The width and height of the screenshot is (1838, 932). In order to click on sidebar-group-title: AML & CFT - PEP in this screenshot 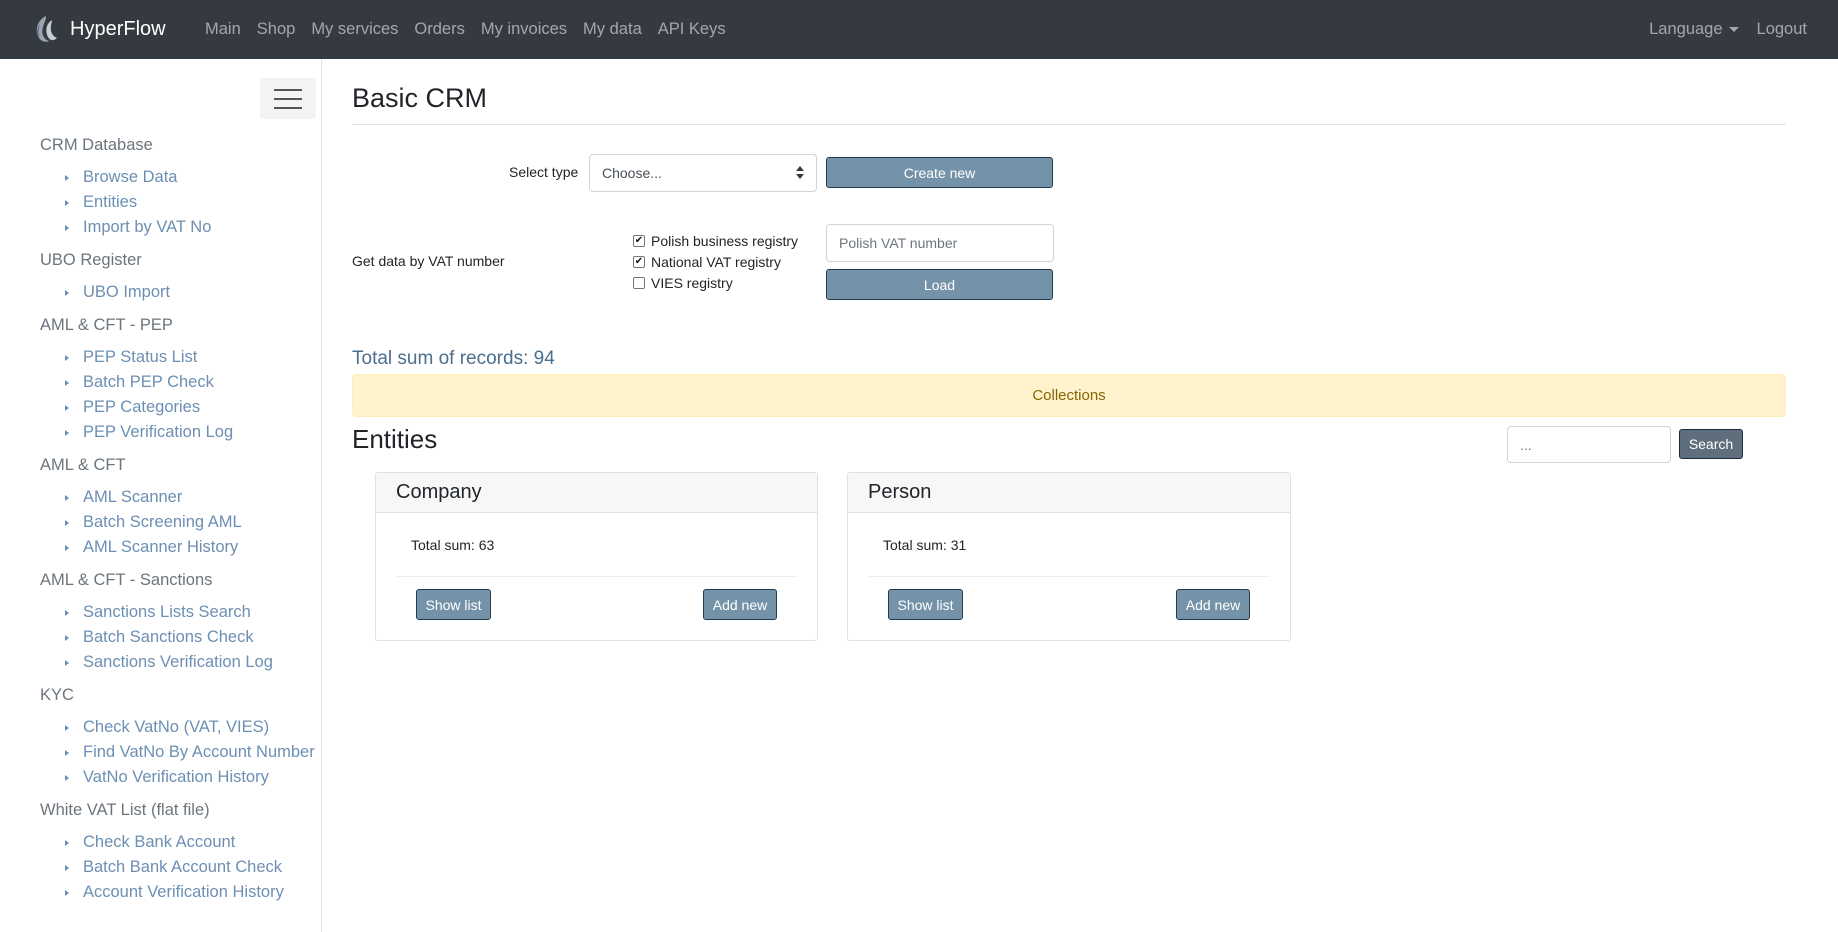, I will do `click(106, 325)`.